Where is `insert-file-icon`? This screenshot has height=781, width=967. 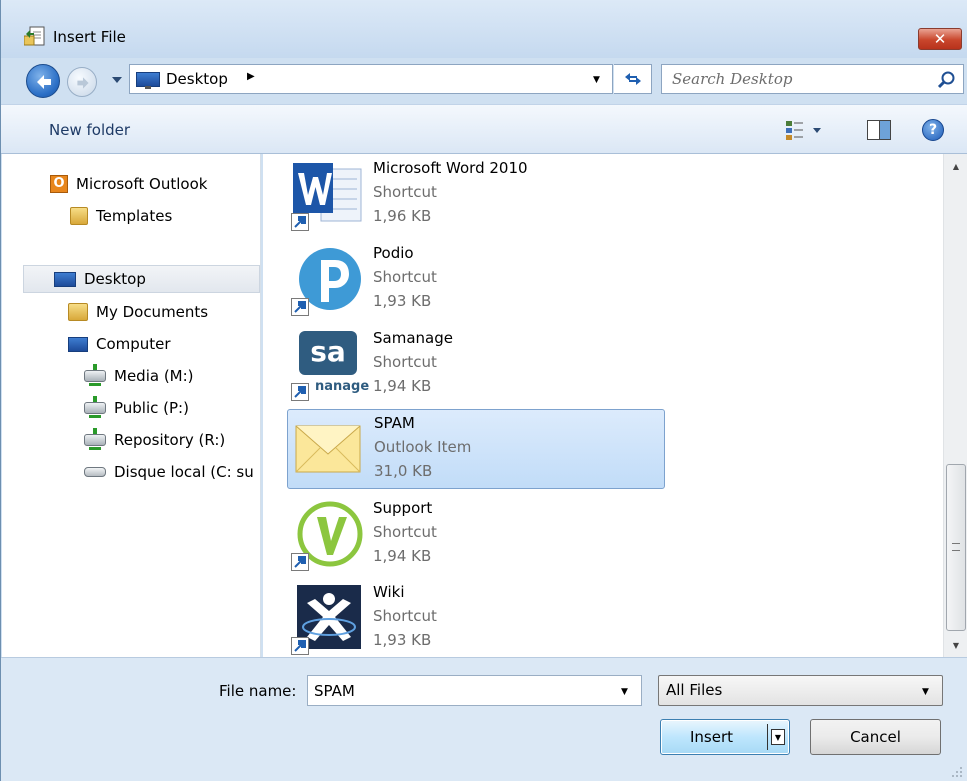 insert-file-icon is located at coordinates (34, 36).